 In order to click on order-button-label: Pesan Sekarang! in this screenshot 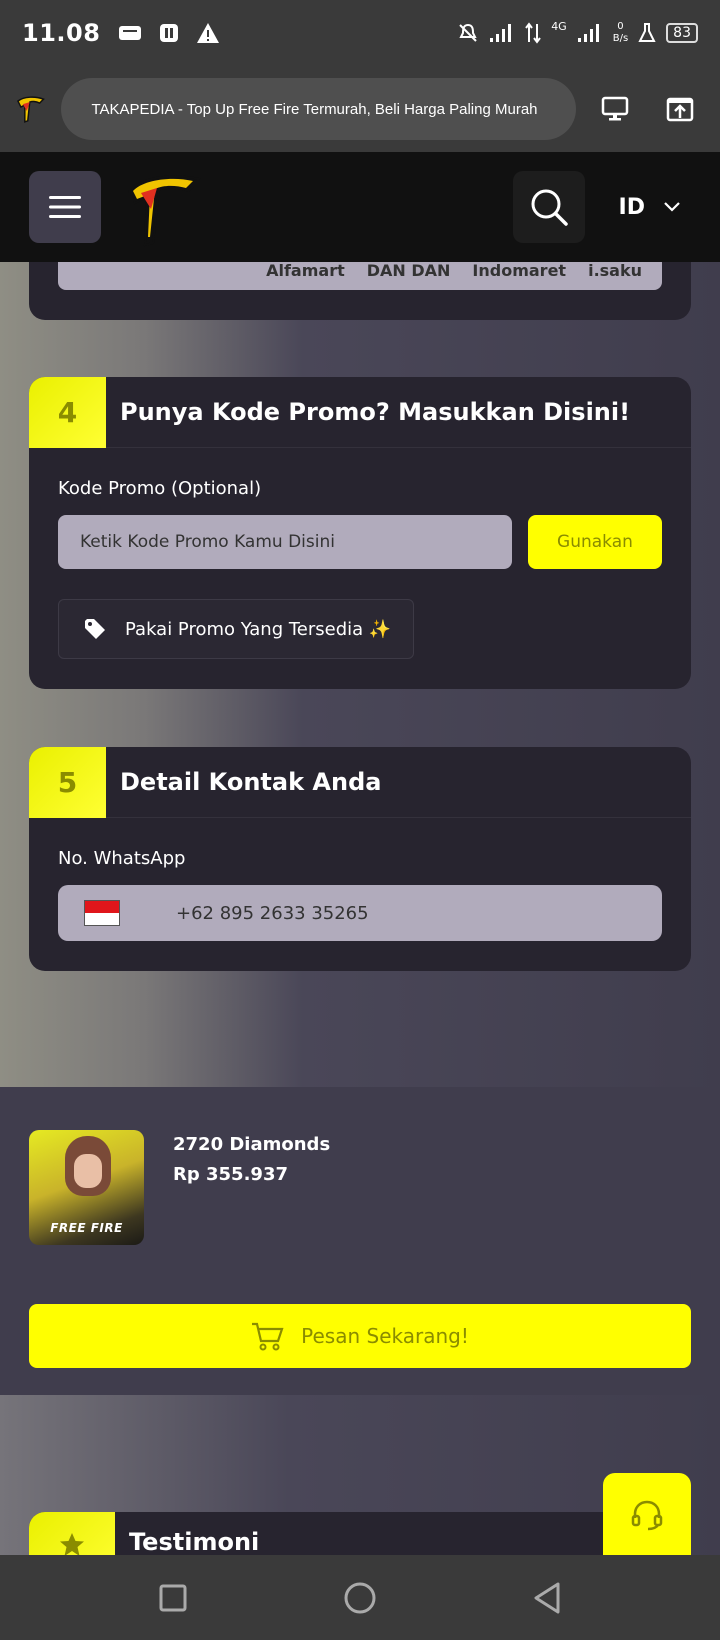, I will do `click(385, 1336)`.